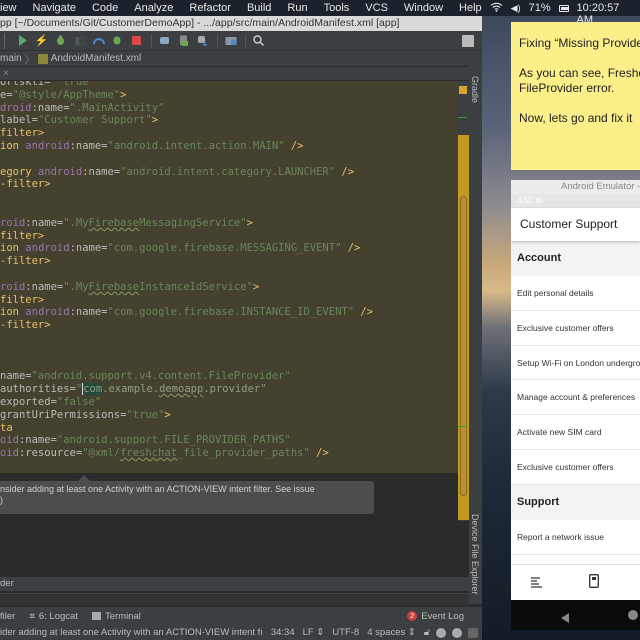 The height and width of the screenshot is (640, 640). What do you see at coordinates (516, 8) in the screenshot?
I see `volume-icon: ◀︎)` at bounding box center [516, 8].